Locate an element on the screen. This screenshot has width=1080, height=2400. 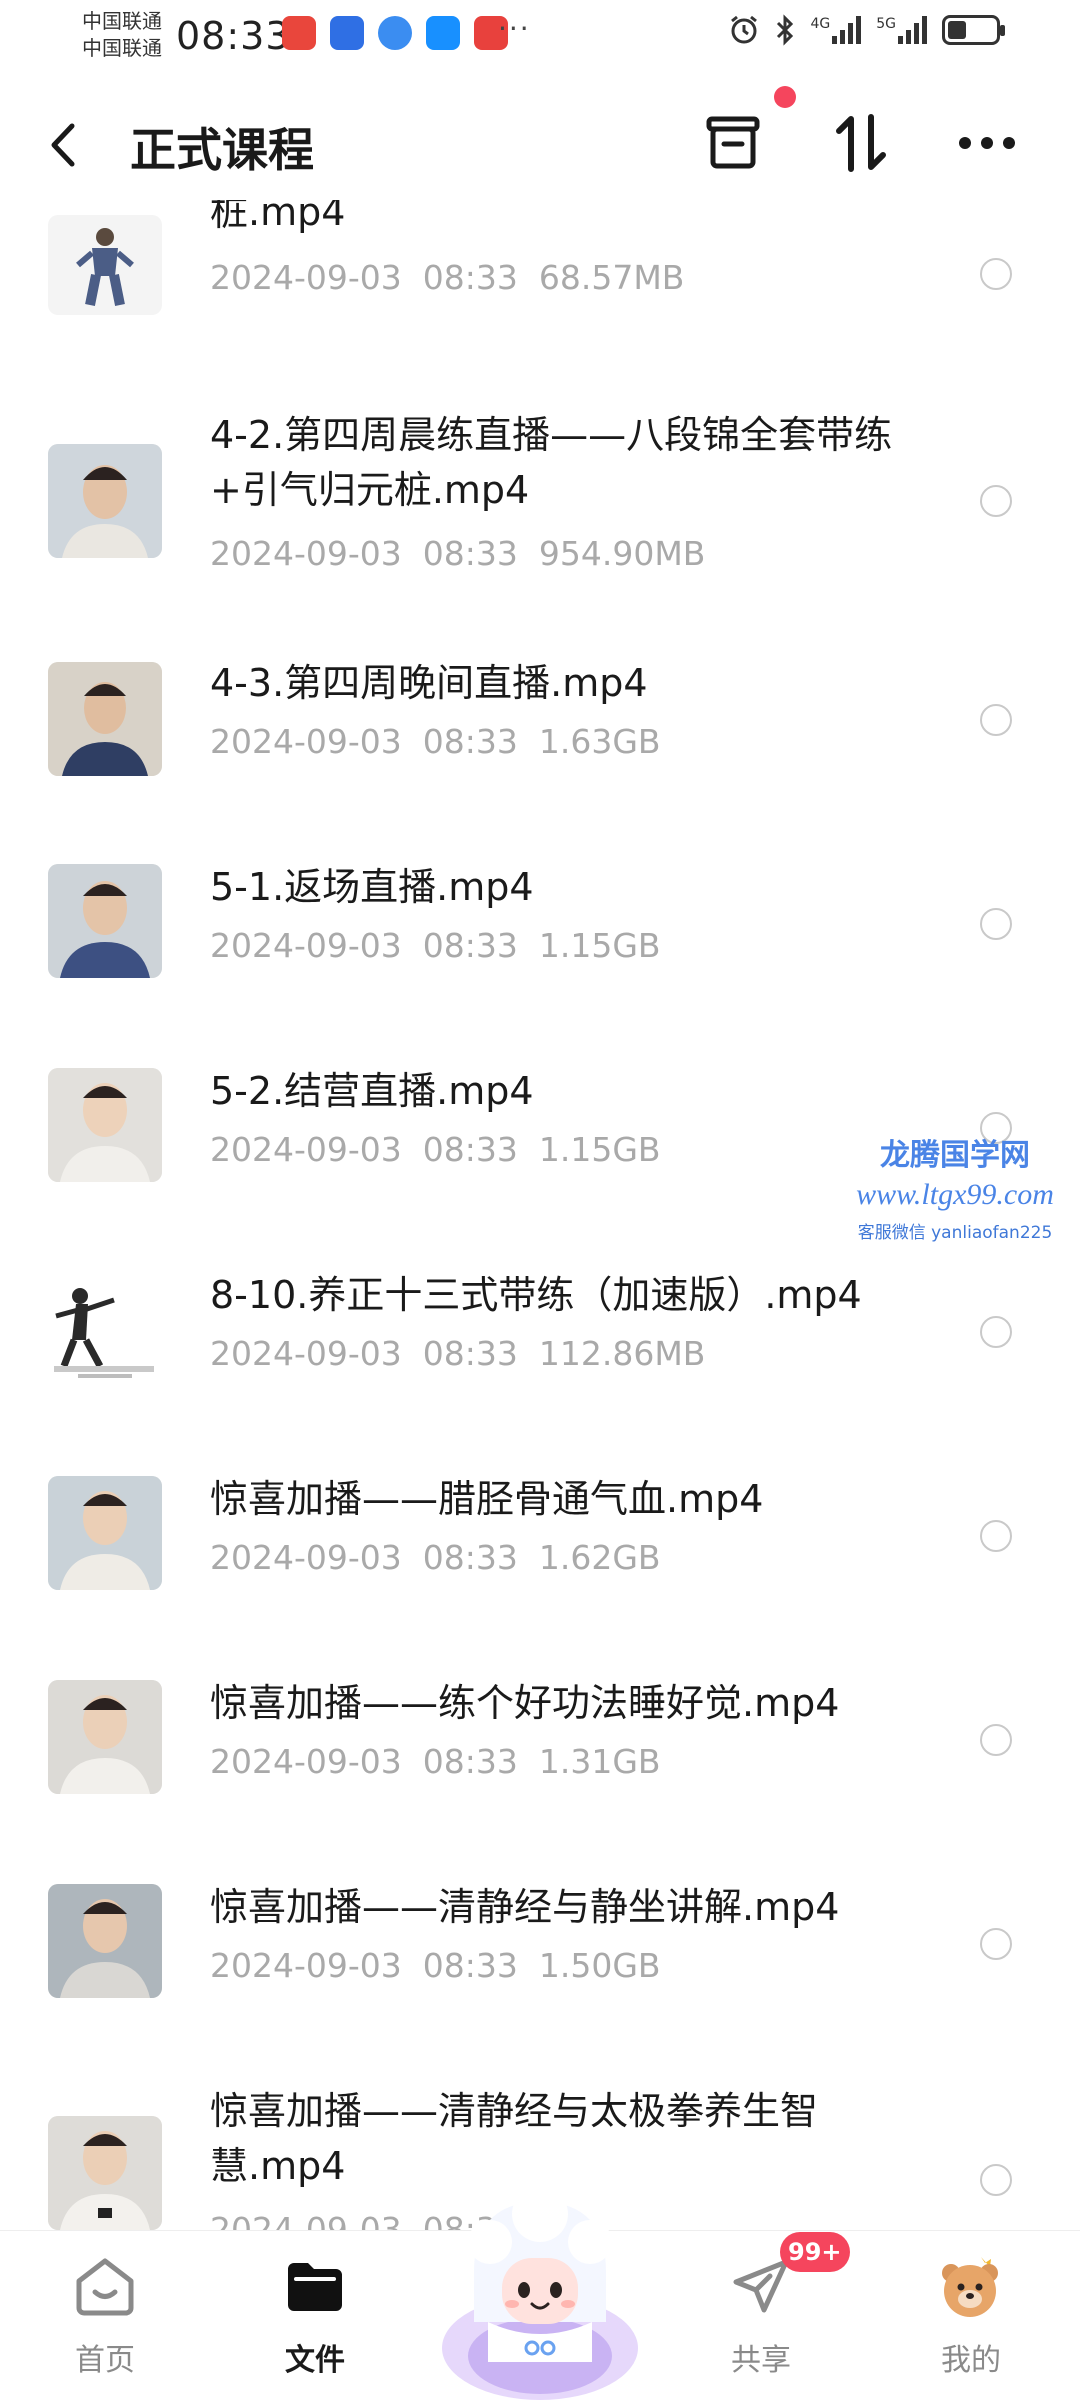
file-size: 954.90MB is located at coordinates (622, 553).